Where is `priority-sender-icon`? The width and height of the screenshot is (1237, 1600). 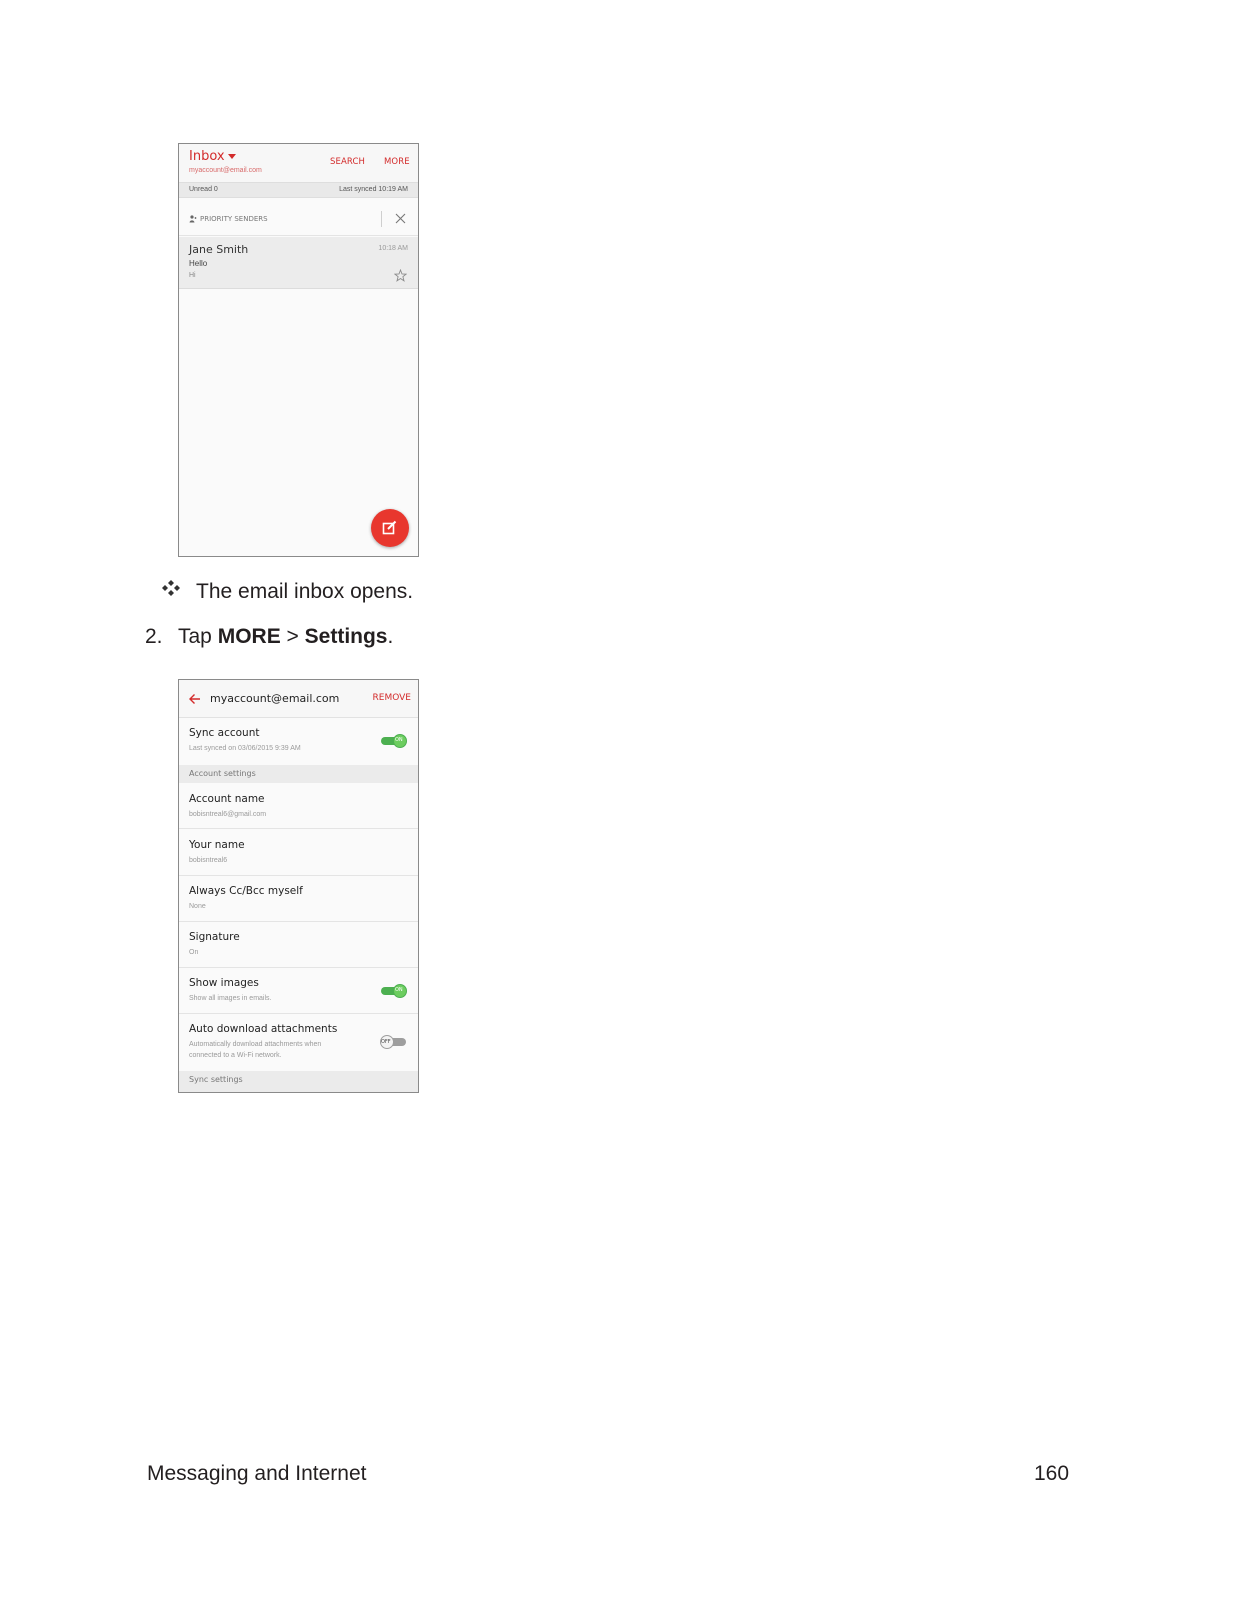
priority-sender-icon is located at coordinates (193, 219).